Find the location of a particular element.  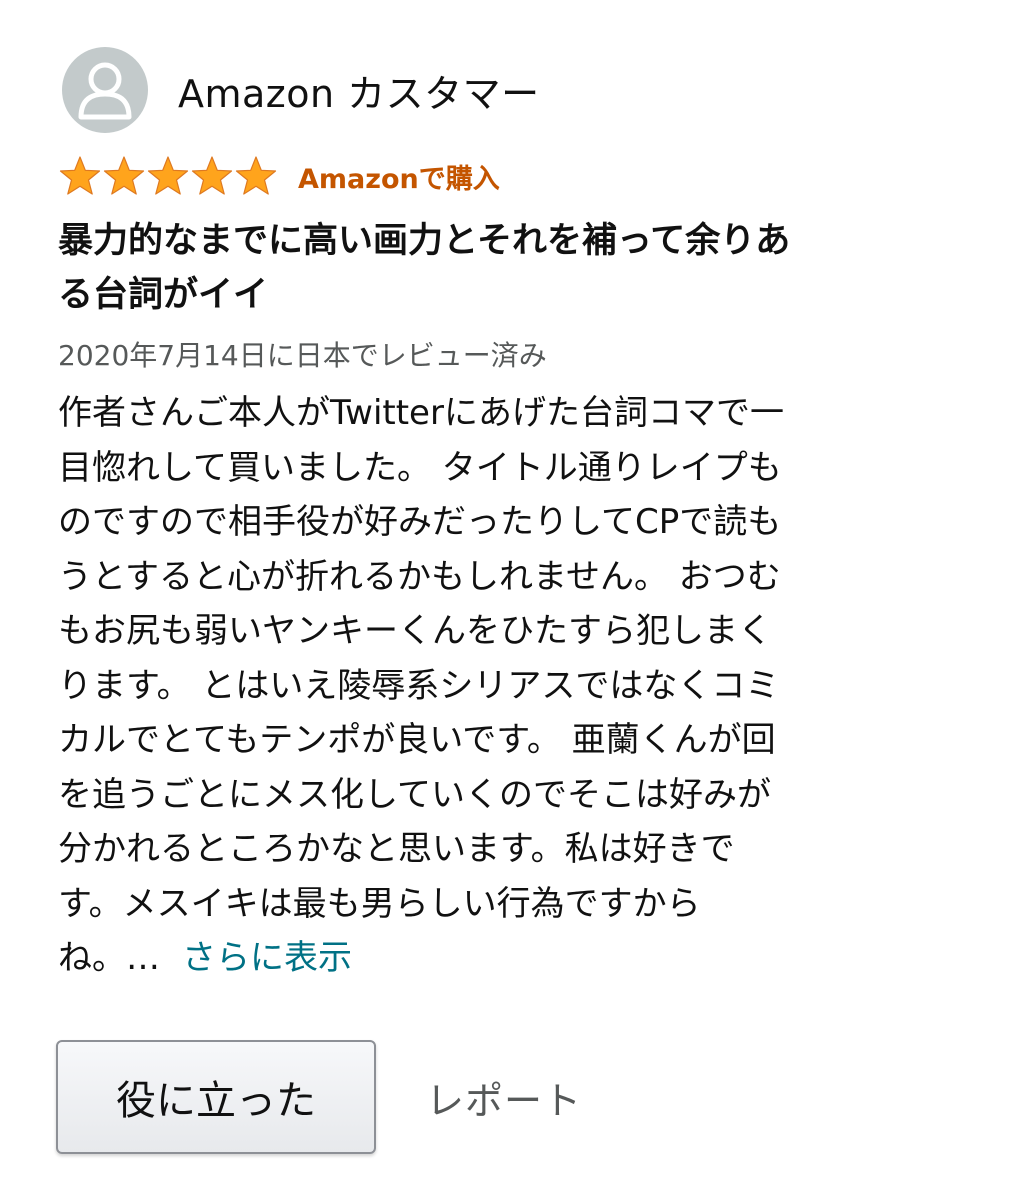

rating-row: Amazonで購入 is located at coordinates (508, 176).